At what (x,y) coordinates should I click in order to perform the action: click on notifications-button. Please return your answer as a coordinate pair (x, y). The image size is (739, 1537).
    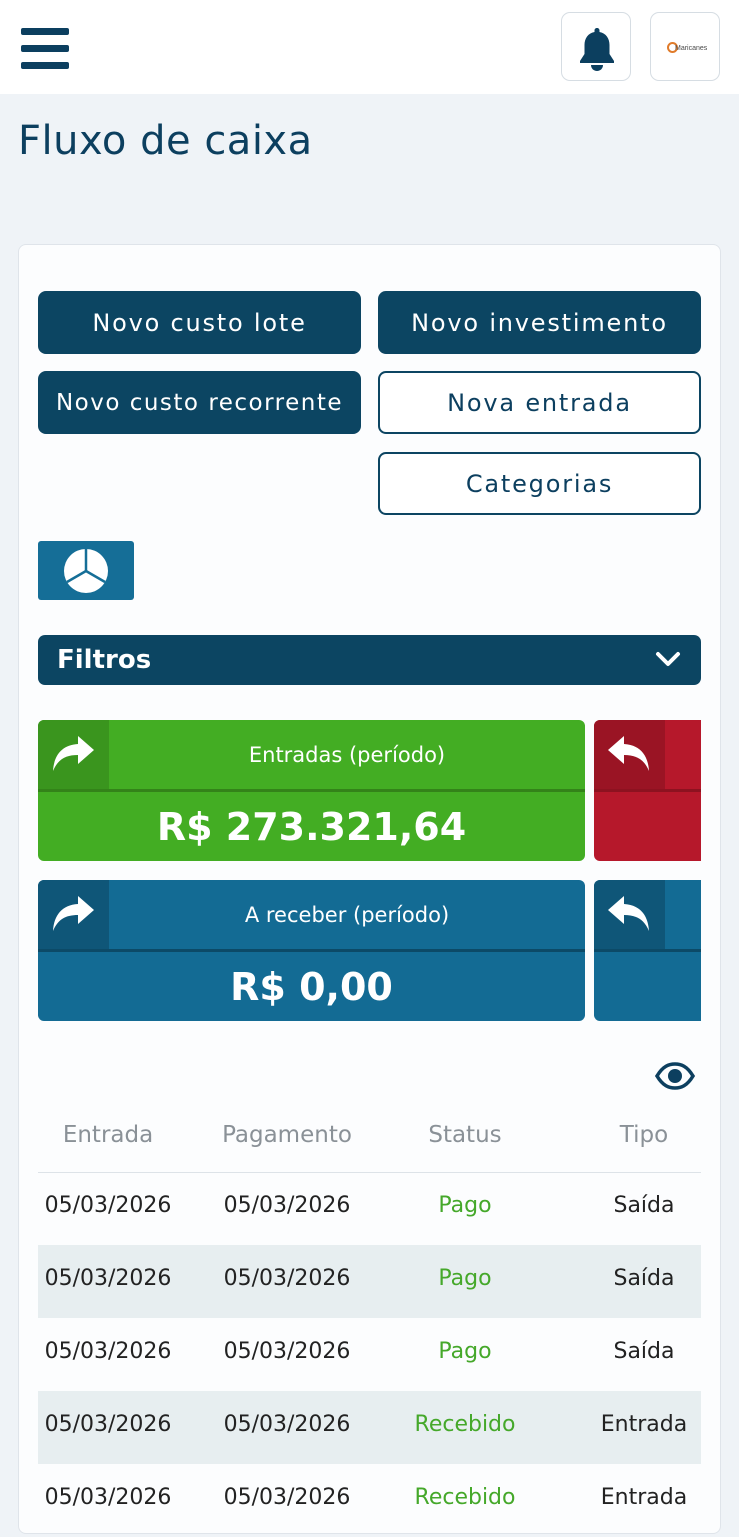
    Looking at the image, I should click on (596, 46).